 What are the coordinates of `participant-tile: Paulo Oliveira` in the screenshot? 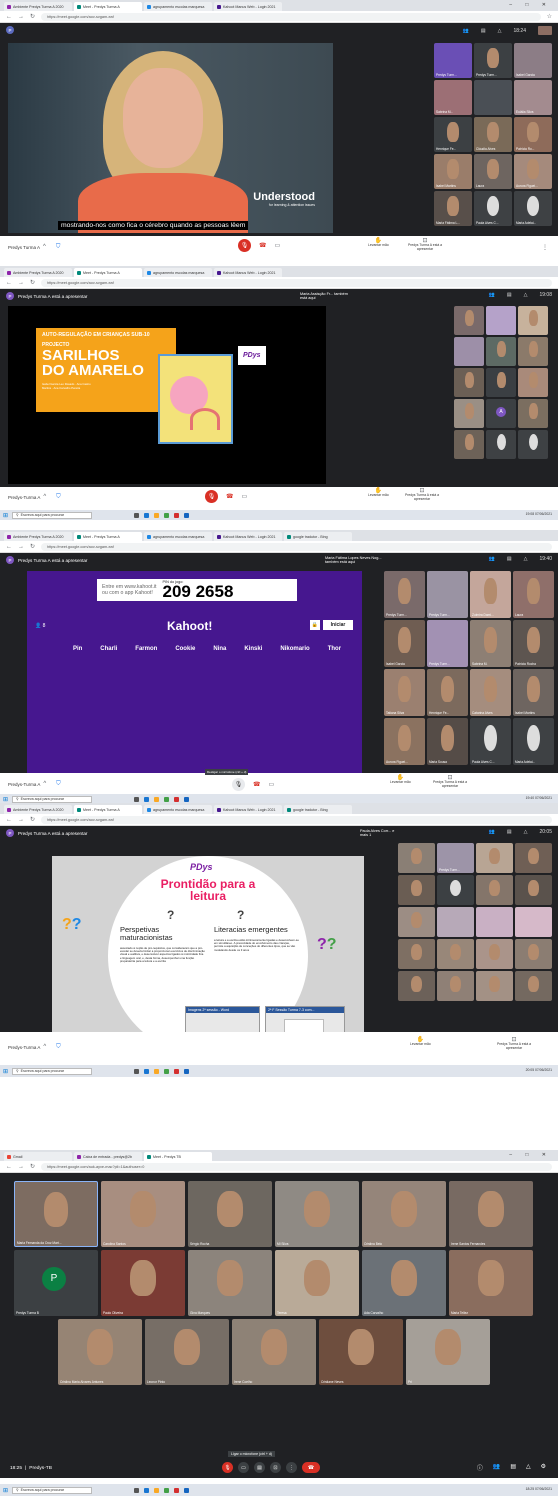 It's located at (143, 1283).